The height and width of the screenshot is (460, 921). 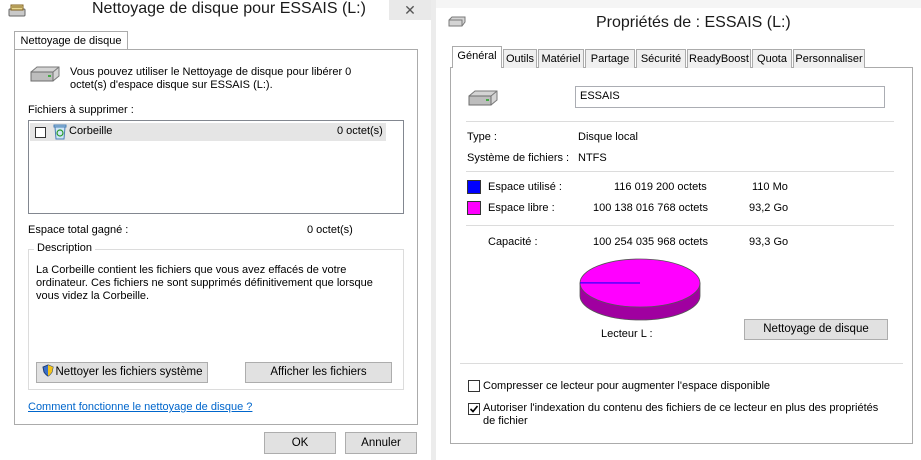 I want to click on clean-system-files-button: Nettoyer les fichiers système, so click(x=122, y=372).